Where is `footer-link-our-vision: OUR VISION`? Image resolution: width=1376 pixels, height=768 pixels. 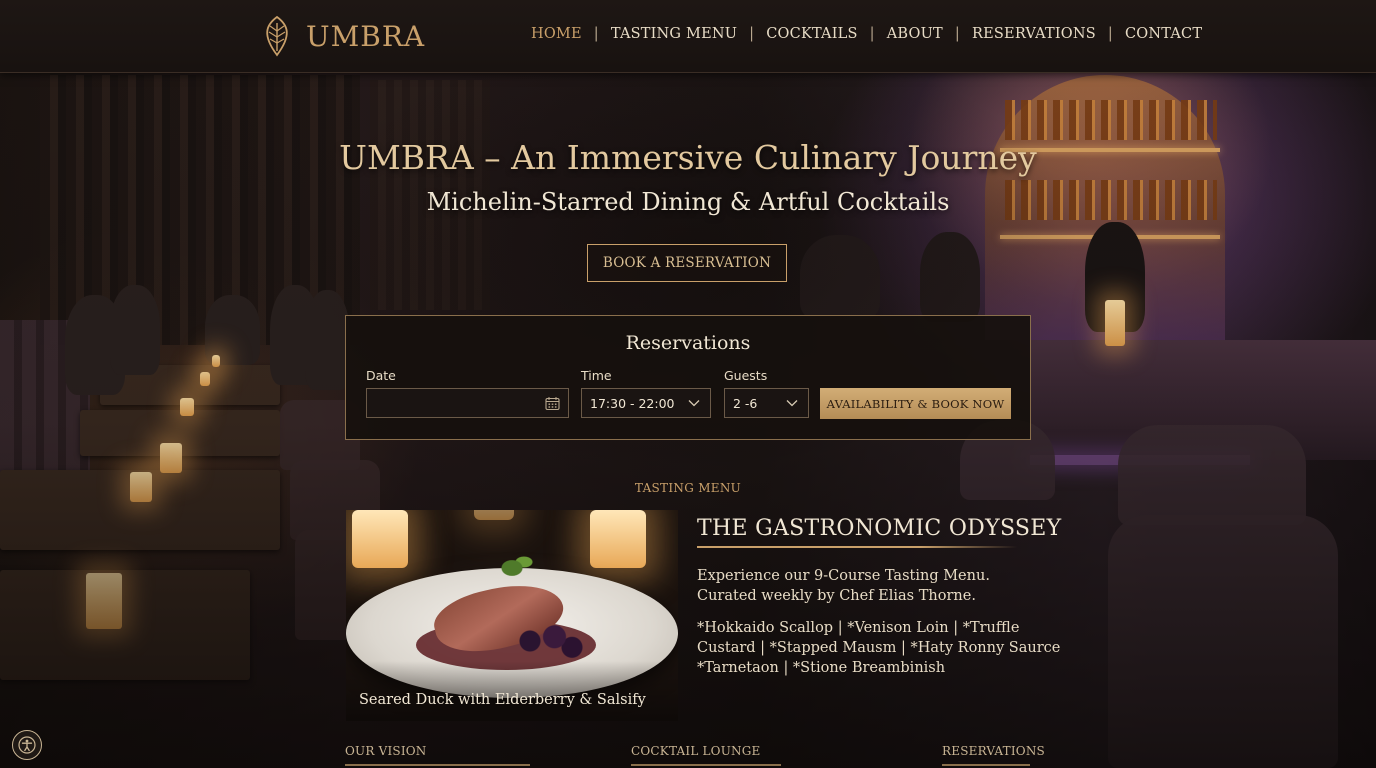
footer-link-our-vision: OUR VISION is located at coordinates (386, 751).